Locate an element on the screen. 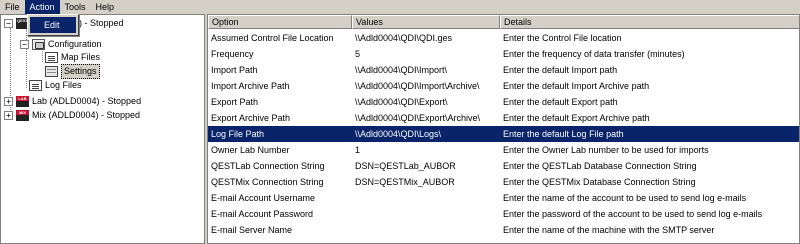  tree-node-label: Lab (ADLD0004) - Stopped is located at coordinates (87, 101).